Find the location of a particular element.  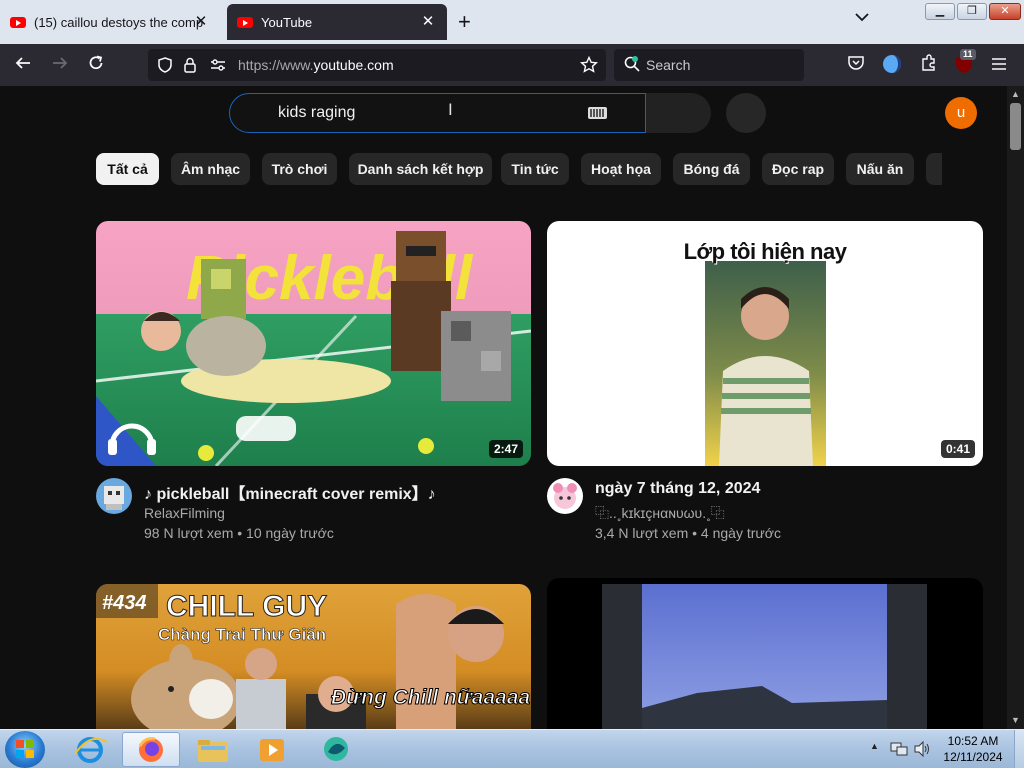

file-explorer-taskbar-icon is located at coordinates (213, 749).